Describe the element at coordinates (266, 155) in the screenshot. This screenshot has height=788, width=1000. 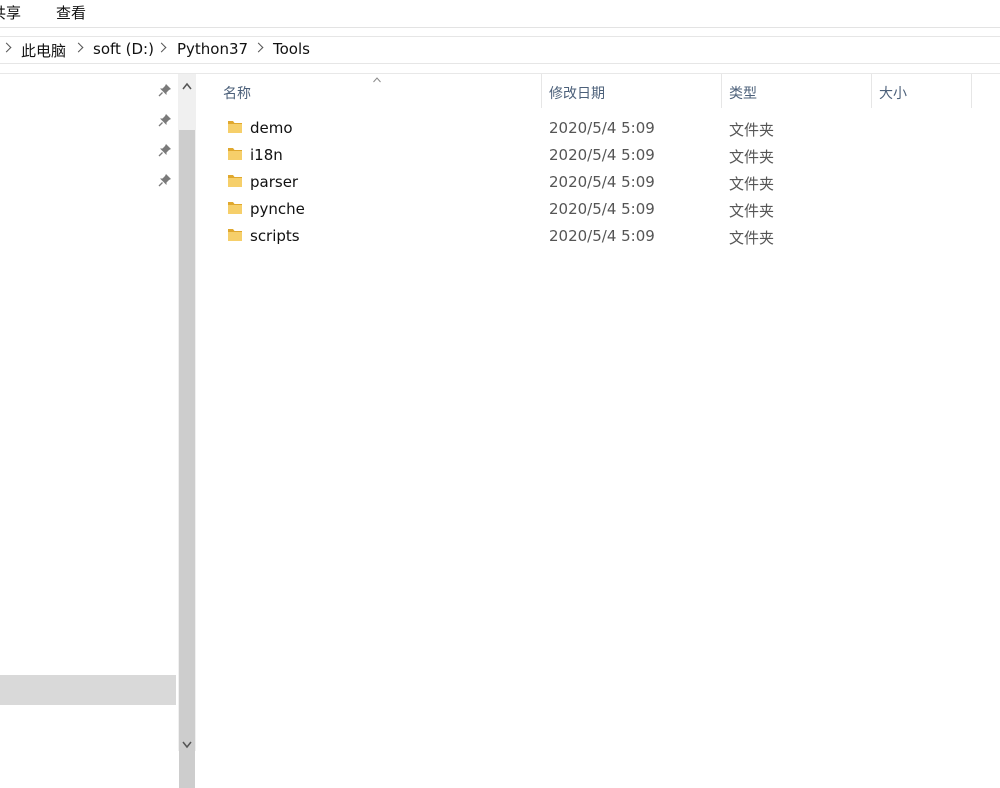
I see `file-name: i18n` at that location.